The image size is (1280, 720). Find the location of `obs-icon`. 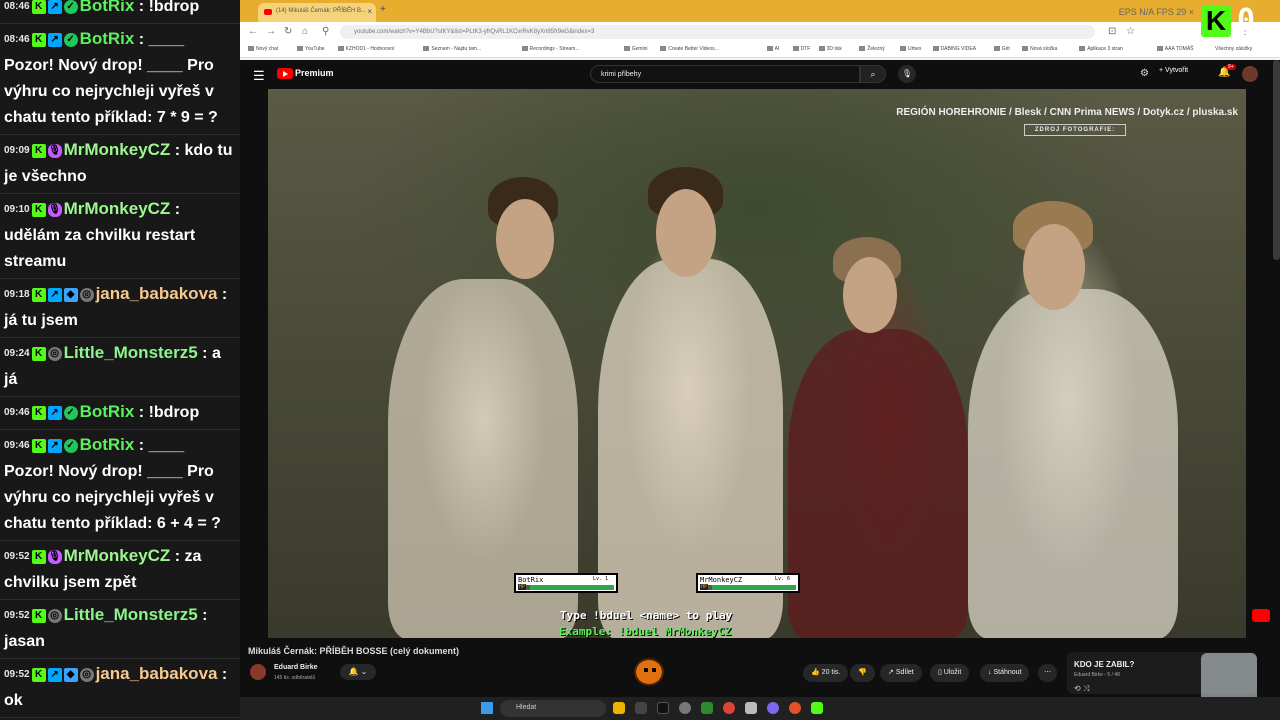

obs-icon is located at coordinates (773, 708).